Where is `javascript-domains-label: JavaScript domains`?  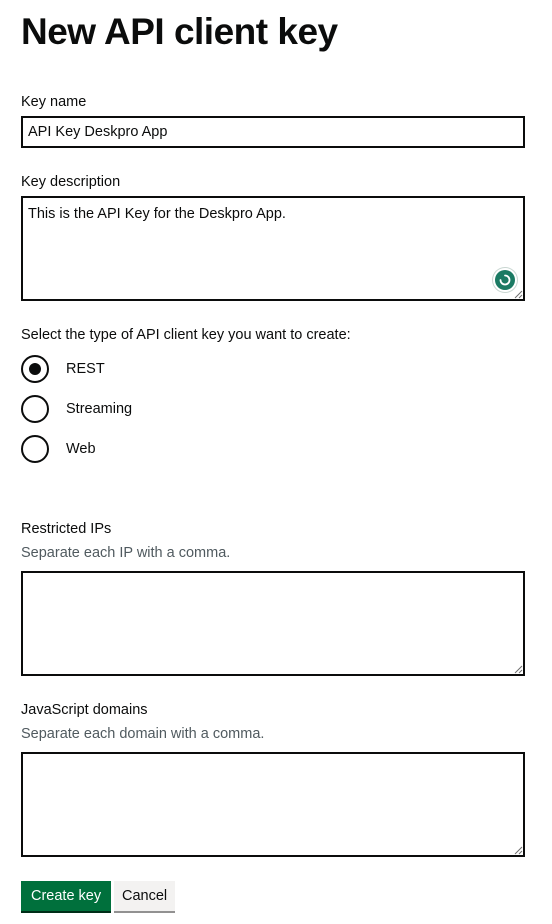 javascript-domains-label: JavaScript domains is located at coordinates (84, 710).